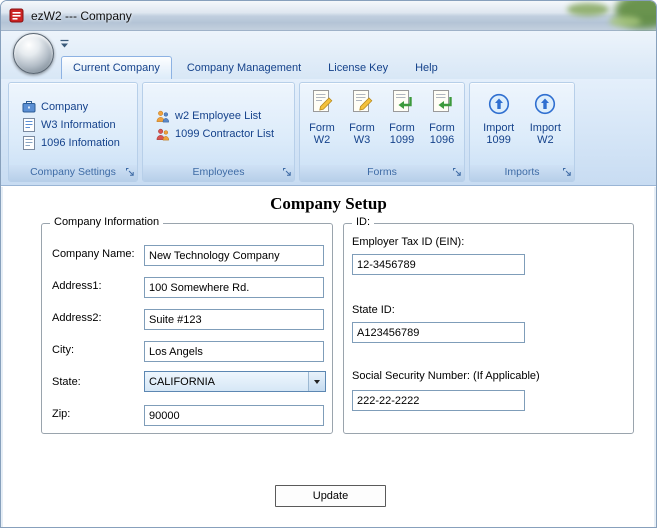  Describe the element at coordinates (73, 173) in the screenshot. I see `group-label-company-settings: Company Settings` at that location.